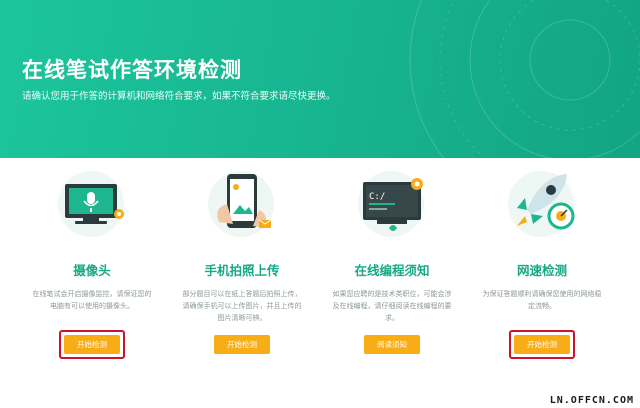 The width and height of the screenshot is (640, 408). I want to click on webcam-icon, so click(92, 205).